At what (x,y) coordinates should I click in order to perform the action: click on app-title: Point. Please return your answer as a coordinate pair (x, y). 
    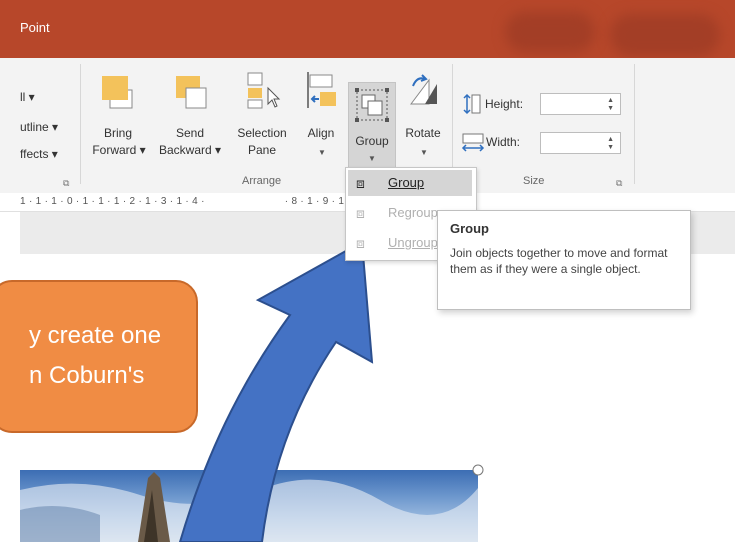
    Looking at the image, I should click on (35, 27).